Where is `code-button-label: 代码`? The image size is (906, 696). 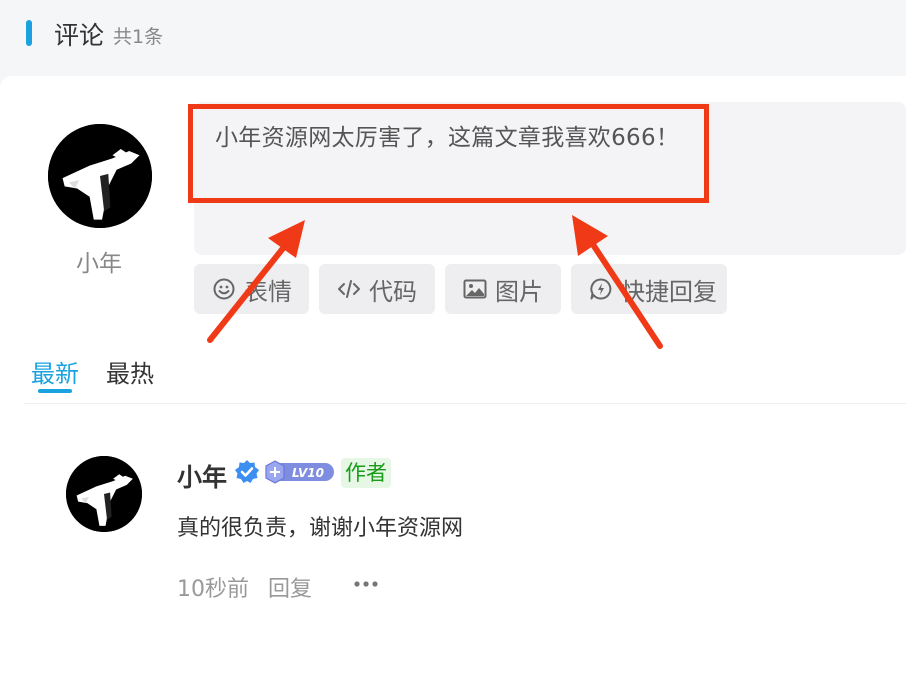 code-button-label: 代码 is located at coordinates (393, 291).